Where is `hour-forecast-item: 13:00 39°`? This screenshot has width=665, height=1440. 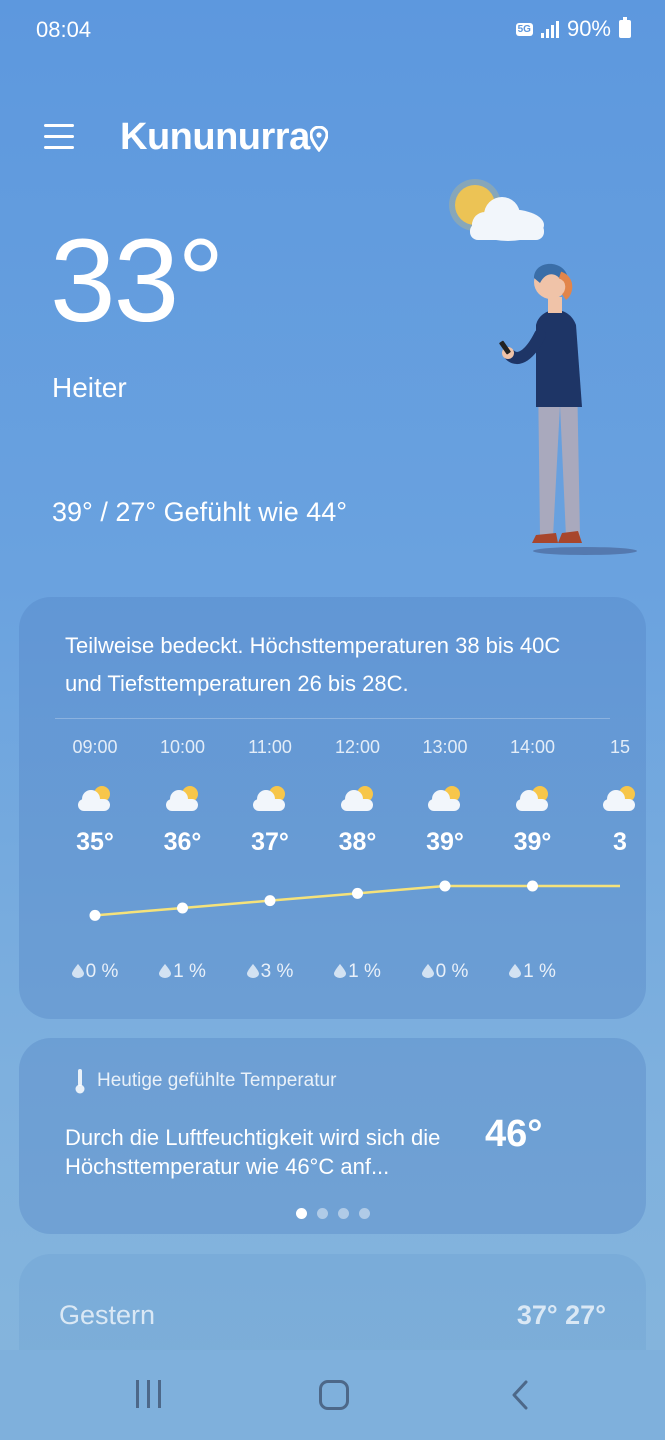 hour-forecast-item: 13:00 39° is located at coordinates (445, 797).